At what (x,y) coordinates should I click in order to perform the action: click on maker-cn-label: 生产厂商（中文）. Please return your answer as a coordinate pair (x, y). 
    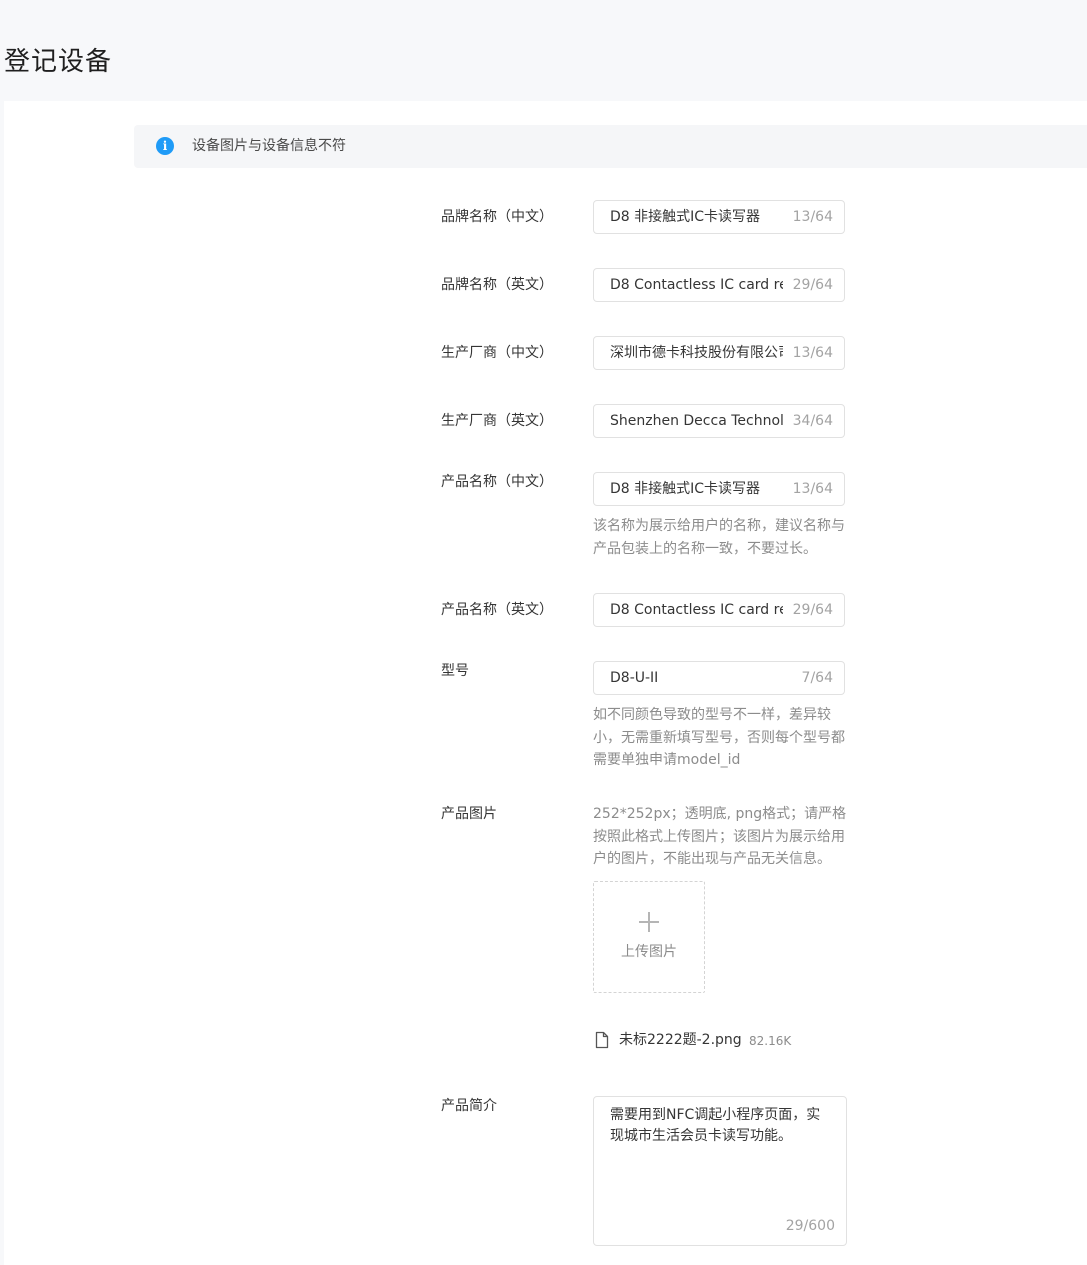
    Looking at the image, I should click on (497, 353).